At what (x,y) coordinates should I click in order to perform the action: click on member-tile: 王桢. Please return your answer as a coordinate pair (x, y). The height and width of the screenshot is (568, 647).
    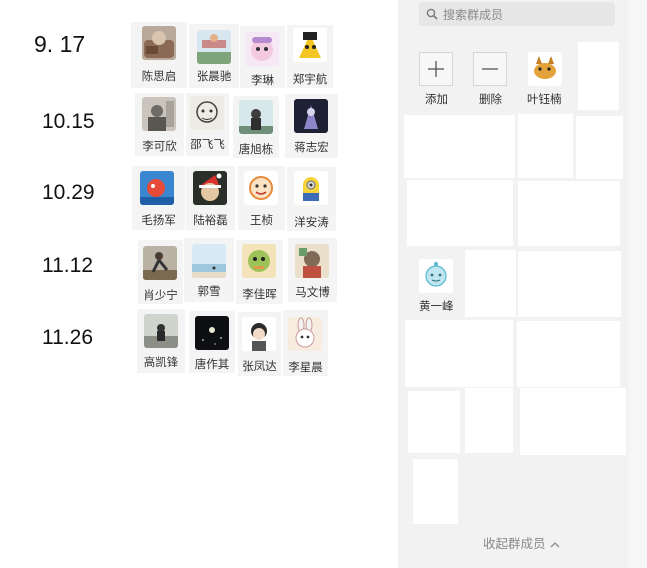
    Looking at the image, I should click on (261, 198).